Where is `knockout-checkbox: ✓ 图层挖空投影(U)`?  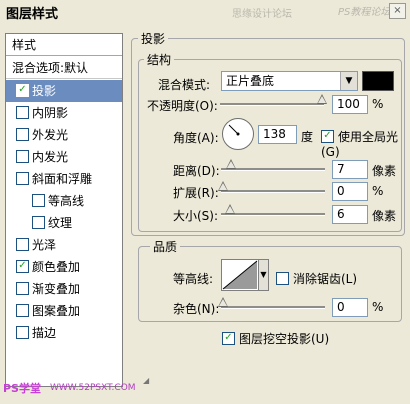
knockout-checkbox: ✓ 图层挖空投影(U) is located at coordinates (275, 338).